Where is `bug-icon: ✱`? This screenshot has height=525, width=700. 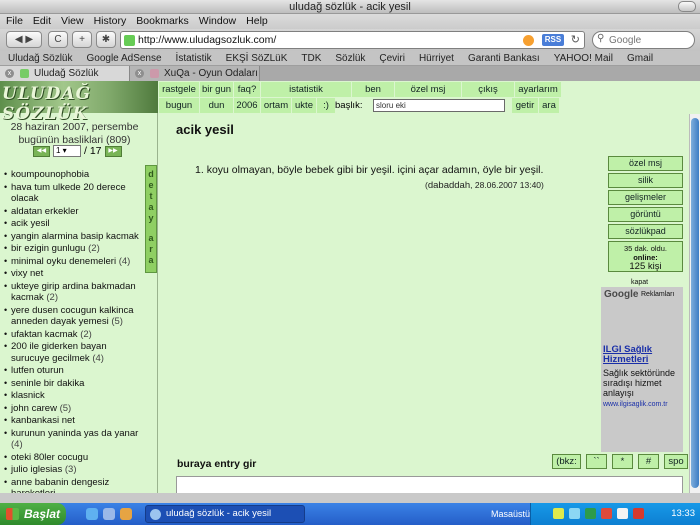
bug-icon: ✱ is located at coordinates (106, 39).